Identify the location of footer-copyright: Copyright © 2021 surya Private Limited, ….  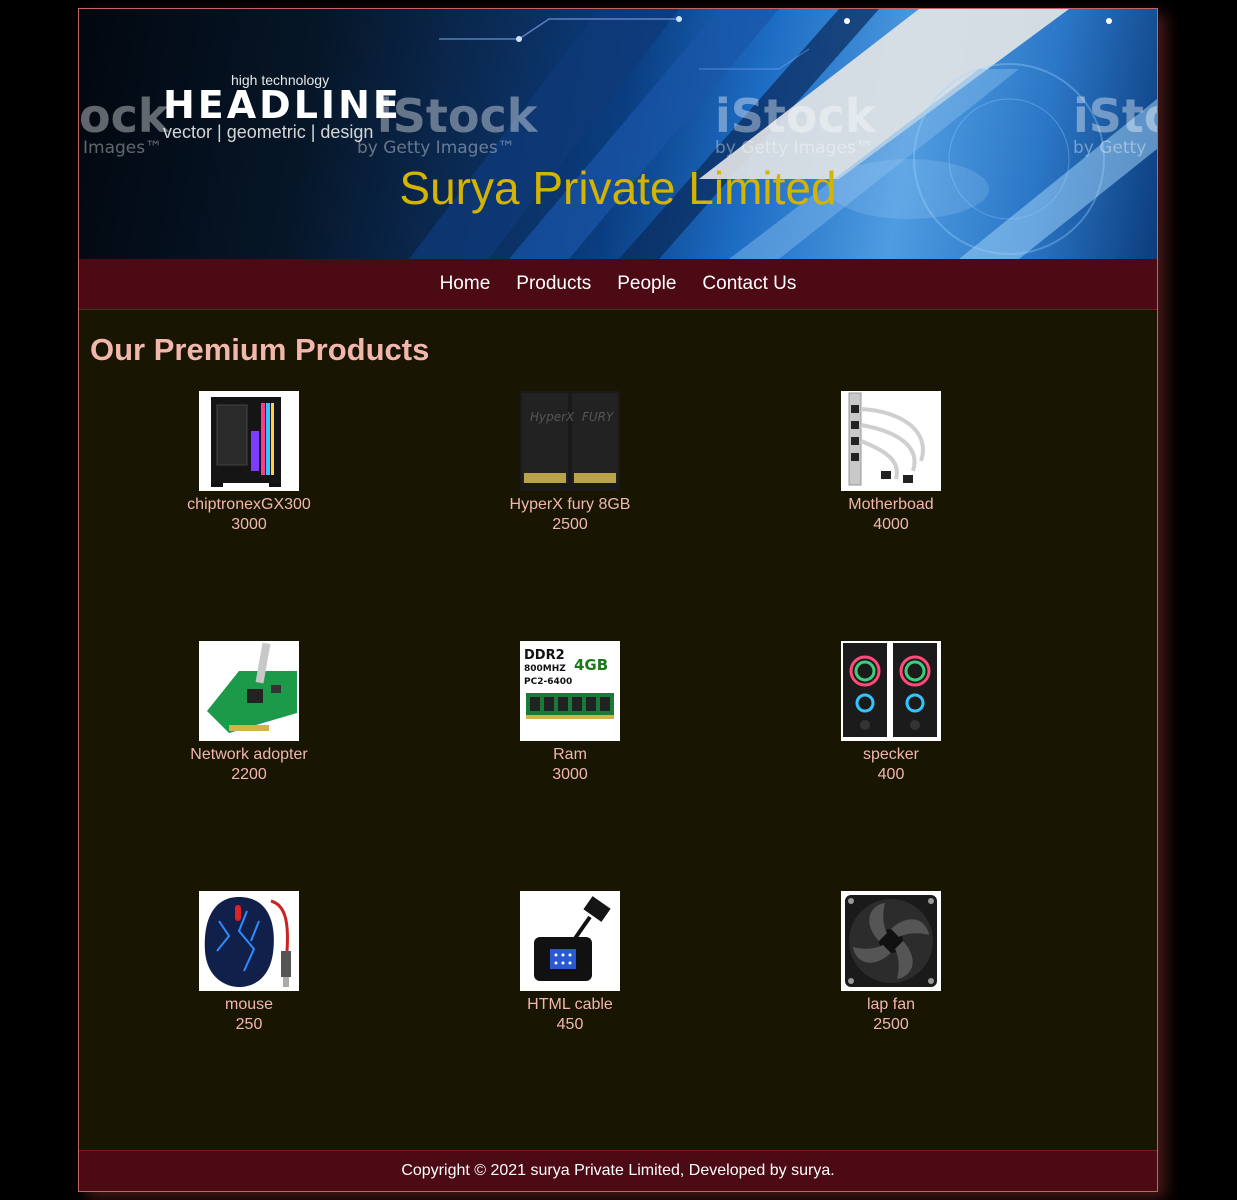
(618, 1170).